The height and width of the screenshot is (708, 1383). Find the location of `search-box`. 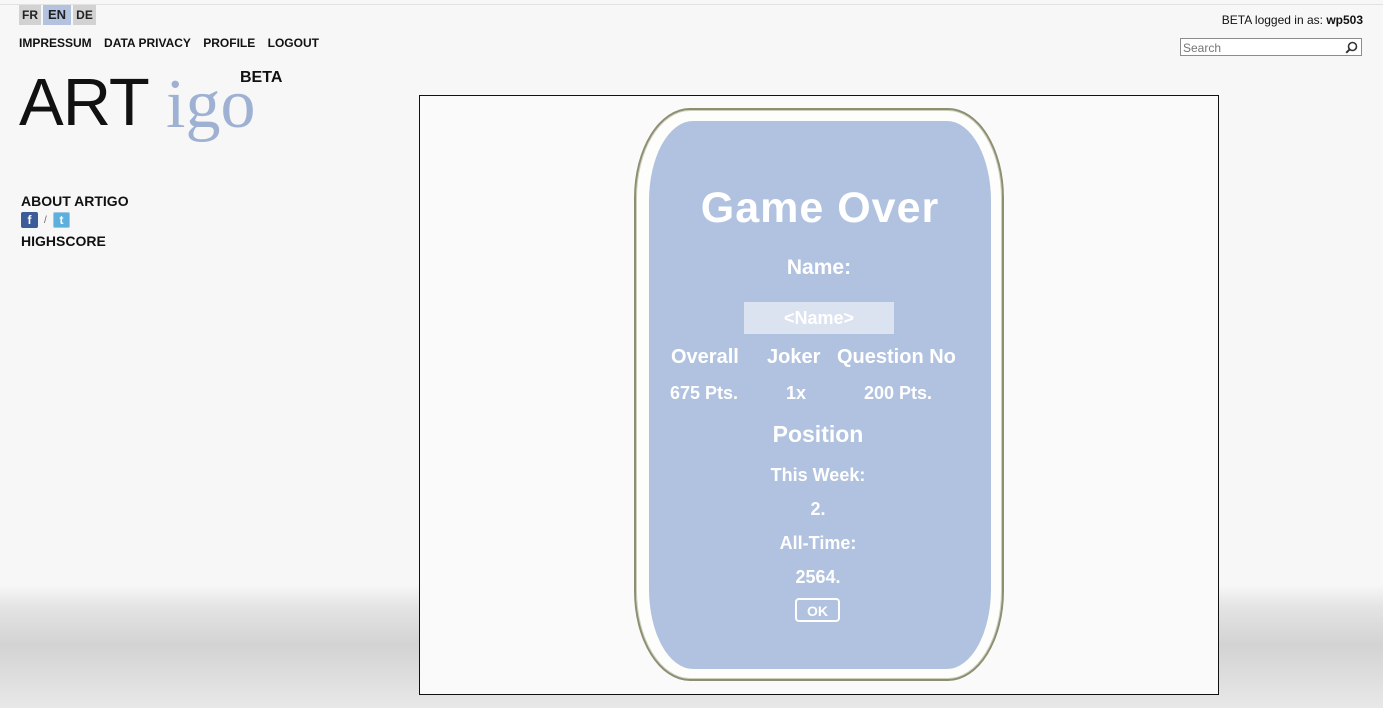

search-box is located at coordinates (1271, 47).